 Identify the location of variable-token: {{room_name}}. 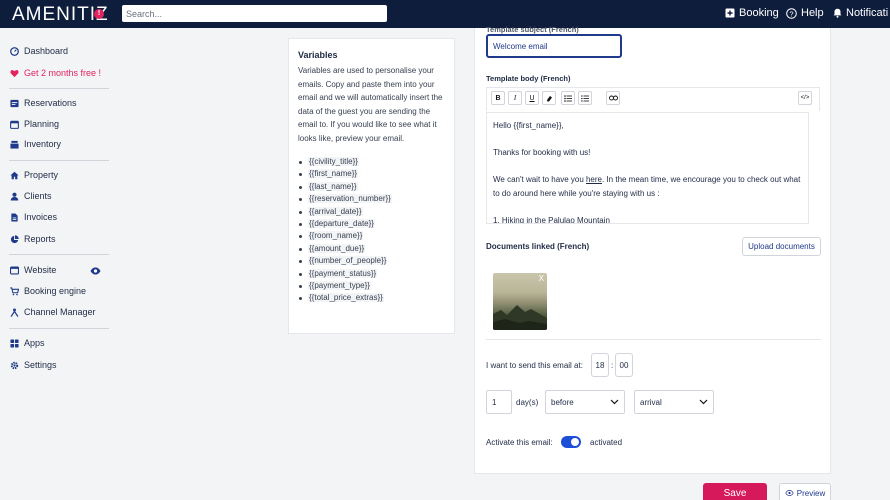
(336, 236).